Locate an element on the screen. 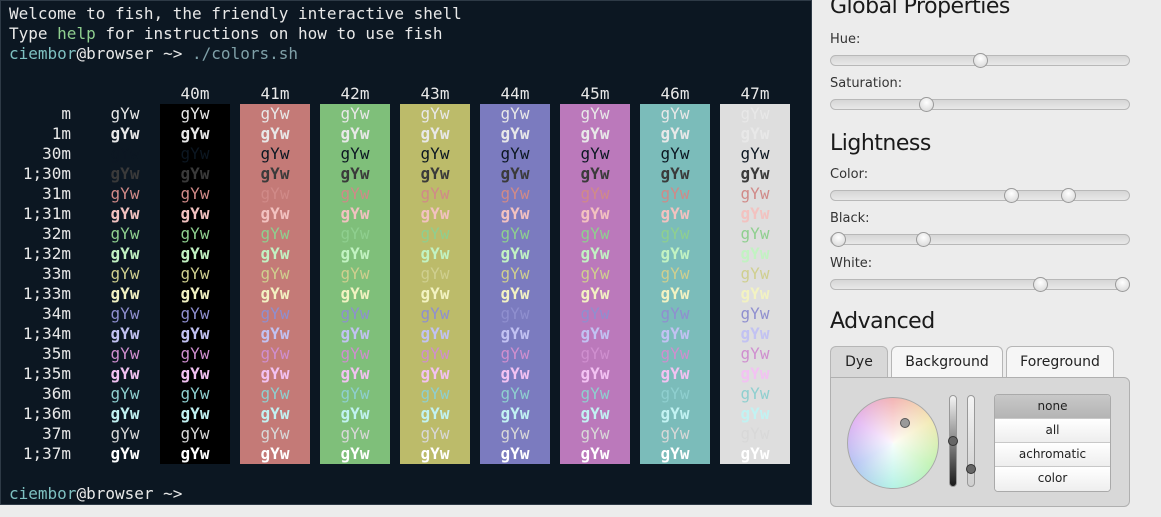  command-line: ciembor@browser ~> ./colors.sh is located at coordinates (153, 54).